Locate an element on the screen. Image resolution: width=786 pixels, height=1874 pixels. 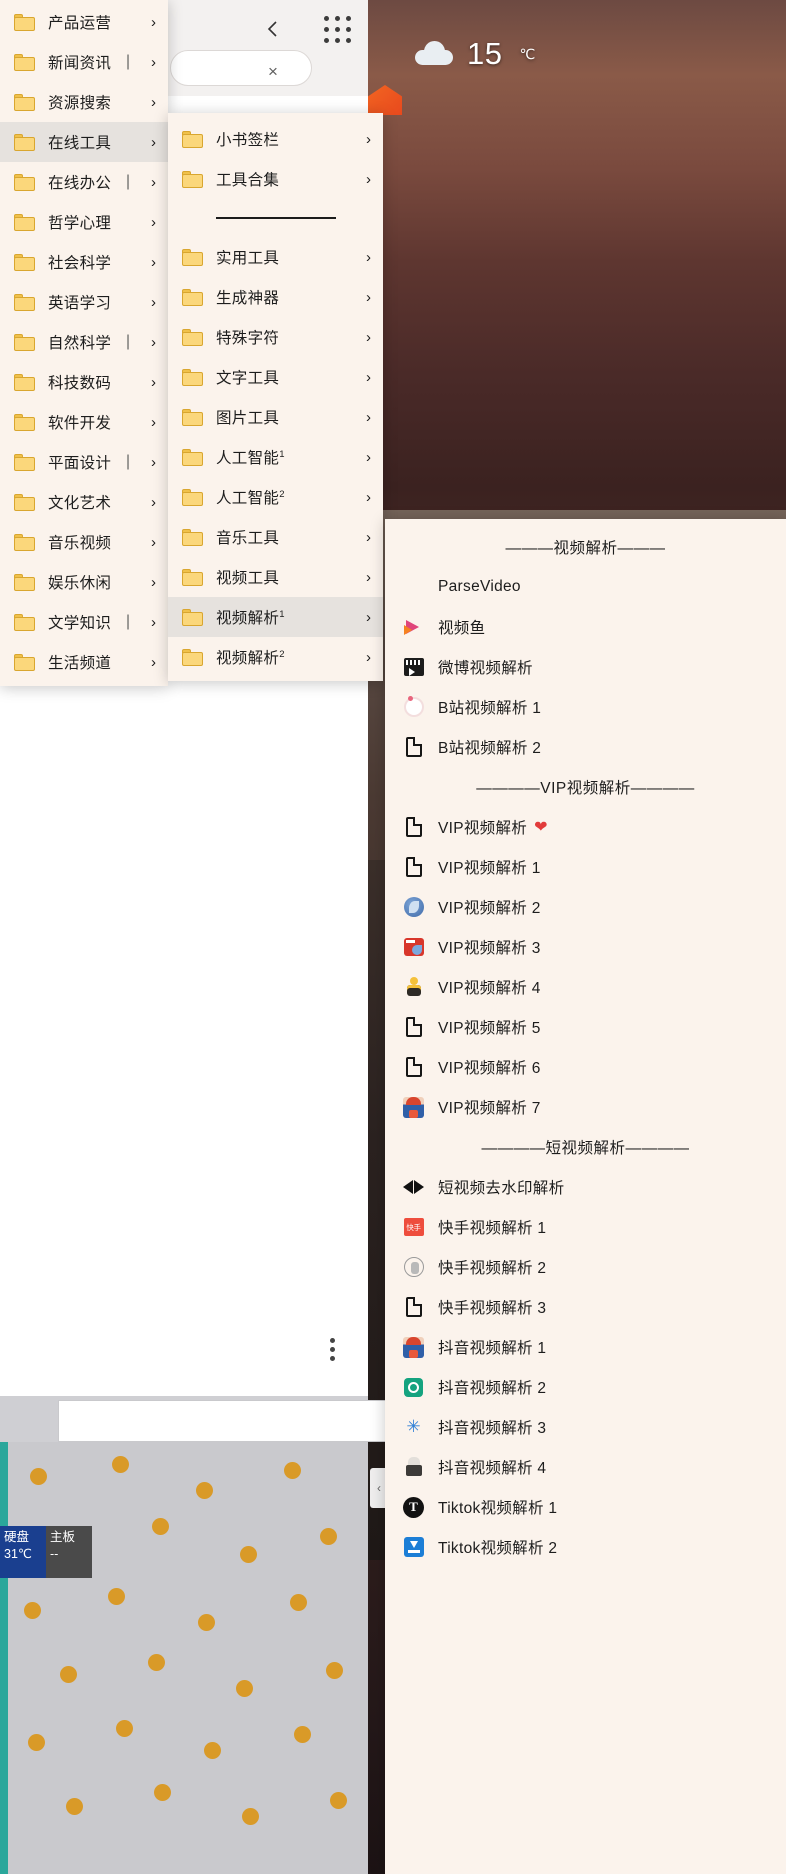
menu2-item-6: 文字工具 › is located at coordinates (275, 377).